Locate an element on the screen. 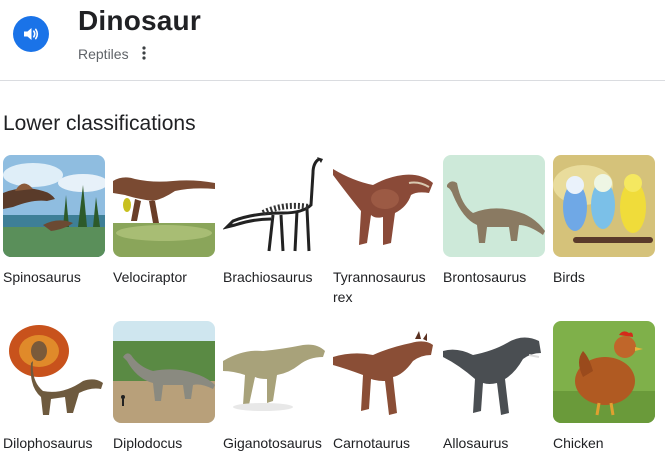  card-allosaurus: Allosaurus is located at coordinates (494, 387).